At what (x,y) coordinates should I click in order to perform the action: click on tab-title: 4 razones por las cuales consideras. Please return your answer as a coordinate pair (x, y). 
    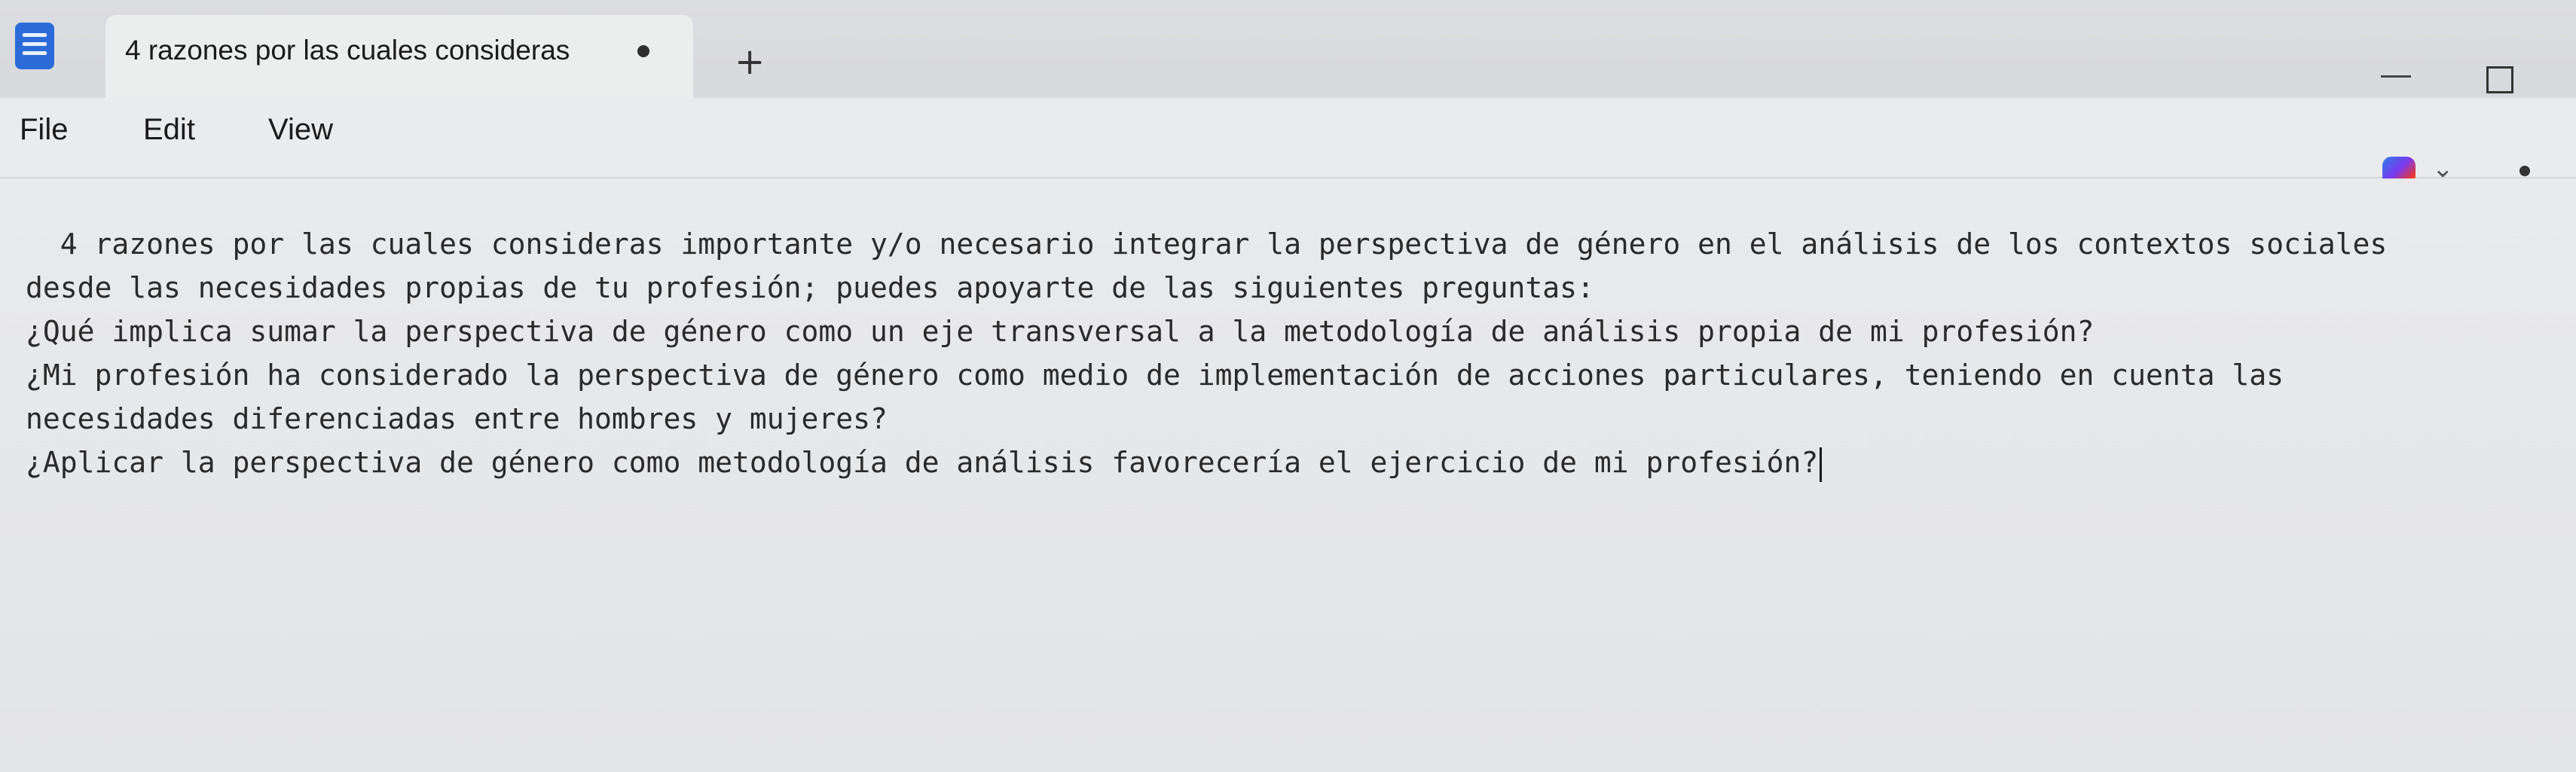
    Looking at the image, I should click on (347, 51).